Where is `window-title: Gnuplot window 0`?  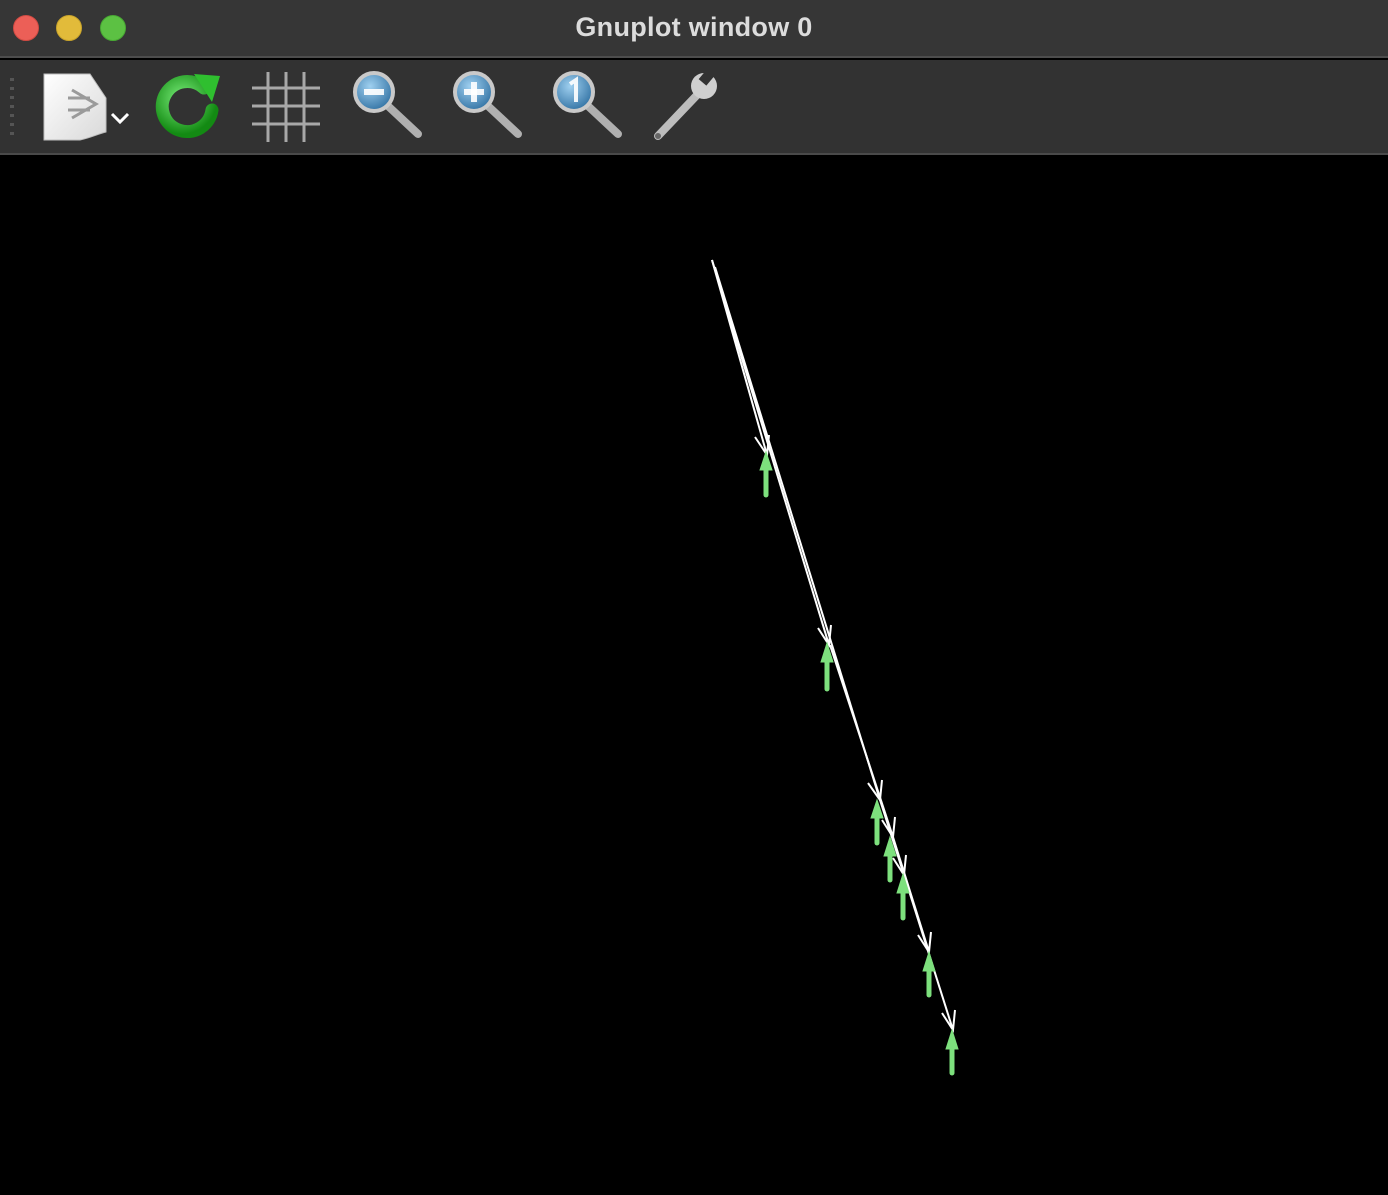 window-title: Gnuplot window 0 is located at coordinates (694, 27).